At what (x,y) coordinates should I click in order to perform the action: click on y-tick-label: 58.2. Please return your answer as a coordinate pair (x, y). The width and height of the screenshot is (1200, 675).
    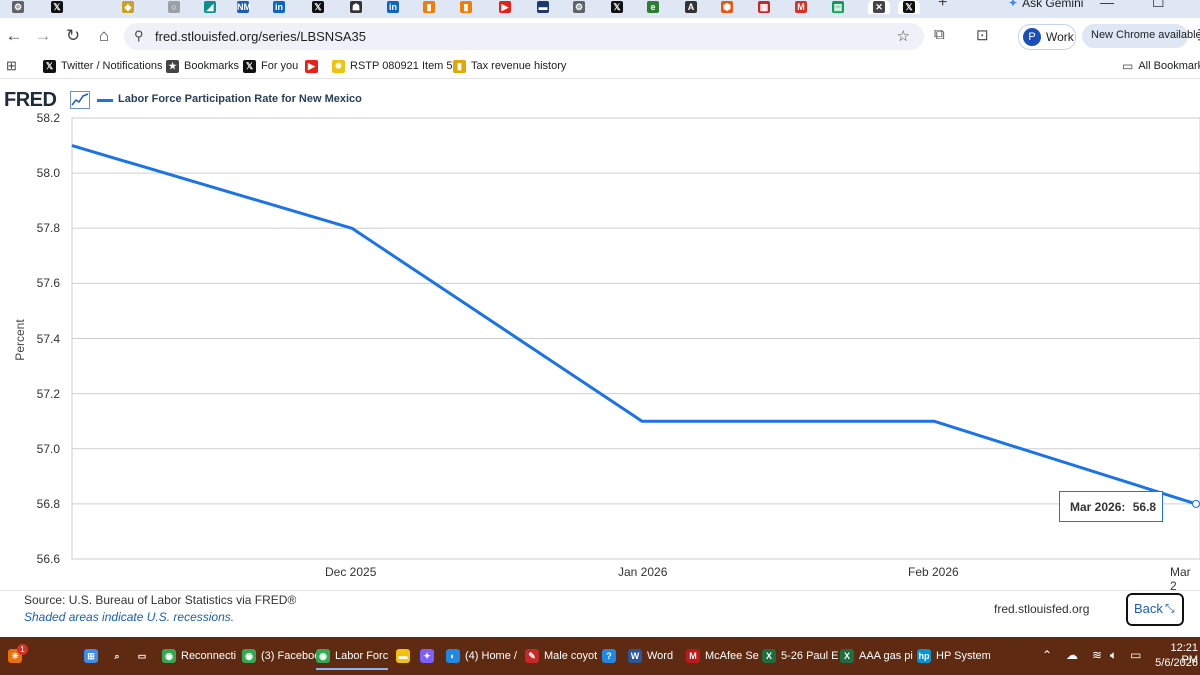
    Looking at the image, I should click on (48, 118).